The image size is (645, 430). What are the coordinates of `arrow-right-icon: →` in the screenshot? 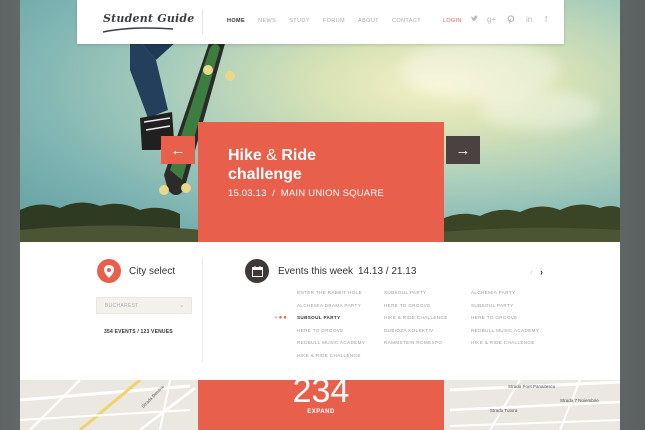 It's located at (463, 150).